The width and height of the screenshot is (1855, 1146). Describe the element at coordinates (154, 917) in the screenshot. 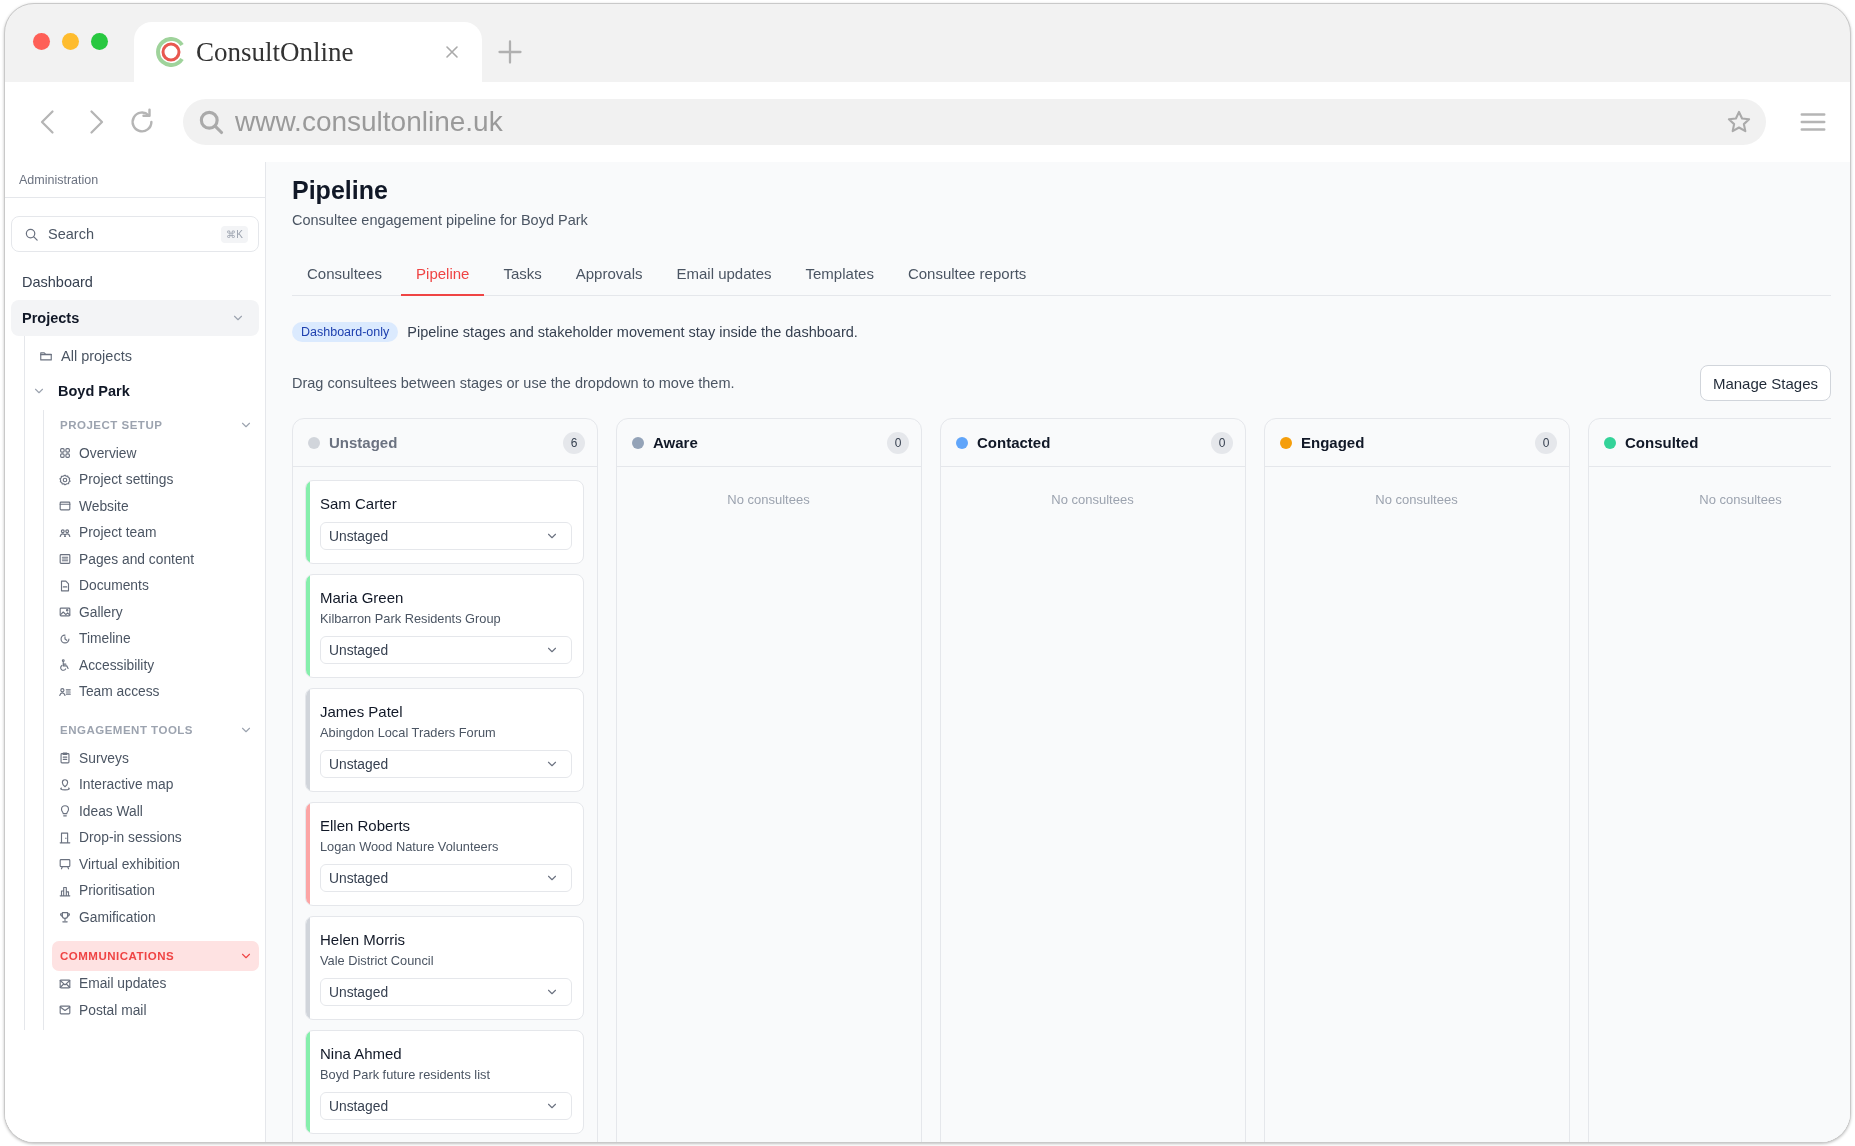

I see `nav-item: Gamification` at that location.